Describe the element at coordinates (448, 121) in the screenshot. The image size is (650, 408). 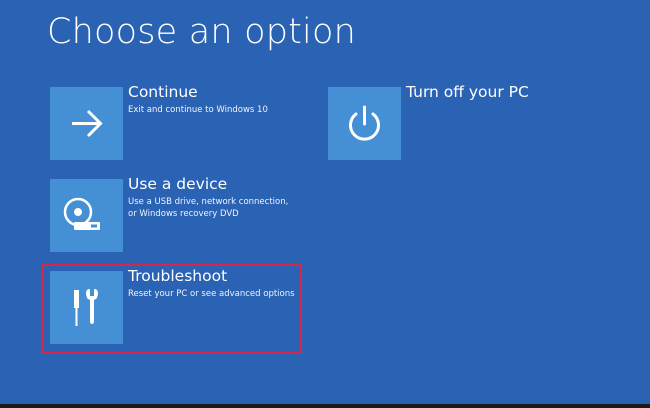
I see `turn-off-option: Turn off your PC` at that location.